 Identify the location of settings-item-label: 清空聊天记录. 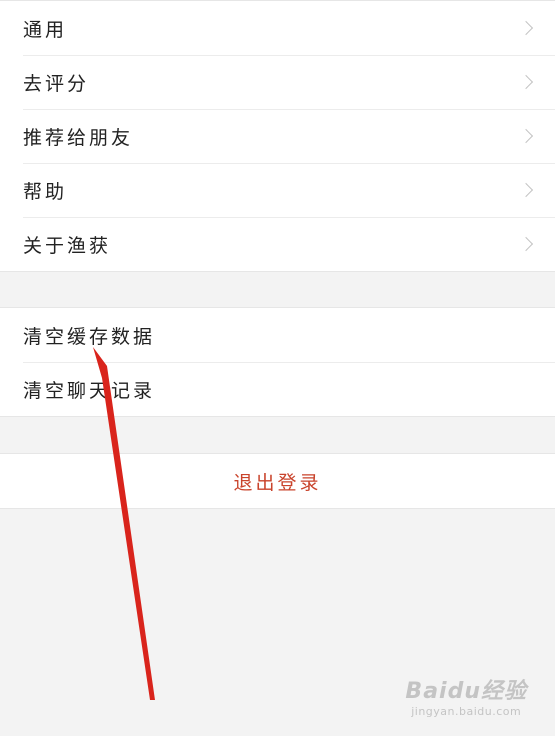
(89, 390).